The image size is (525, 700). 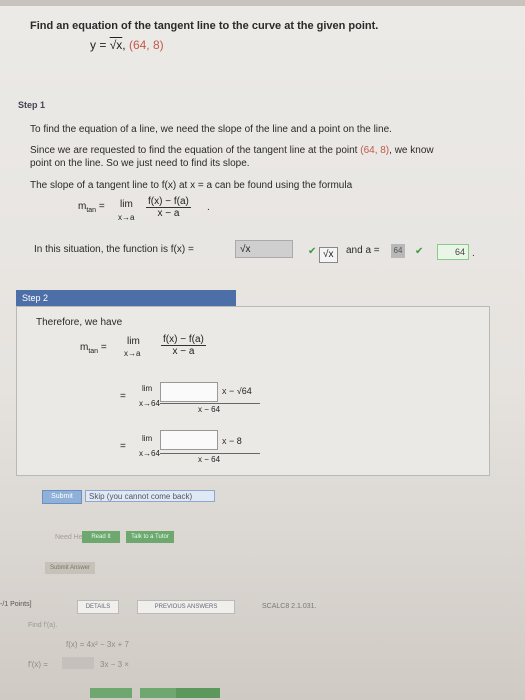 What do you see at coordinates (32, 105) in the screenshot?
I see `step1-label: Step 1` at bounding box center [32, 105].